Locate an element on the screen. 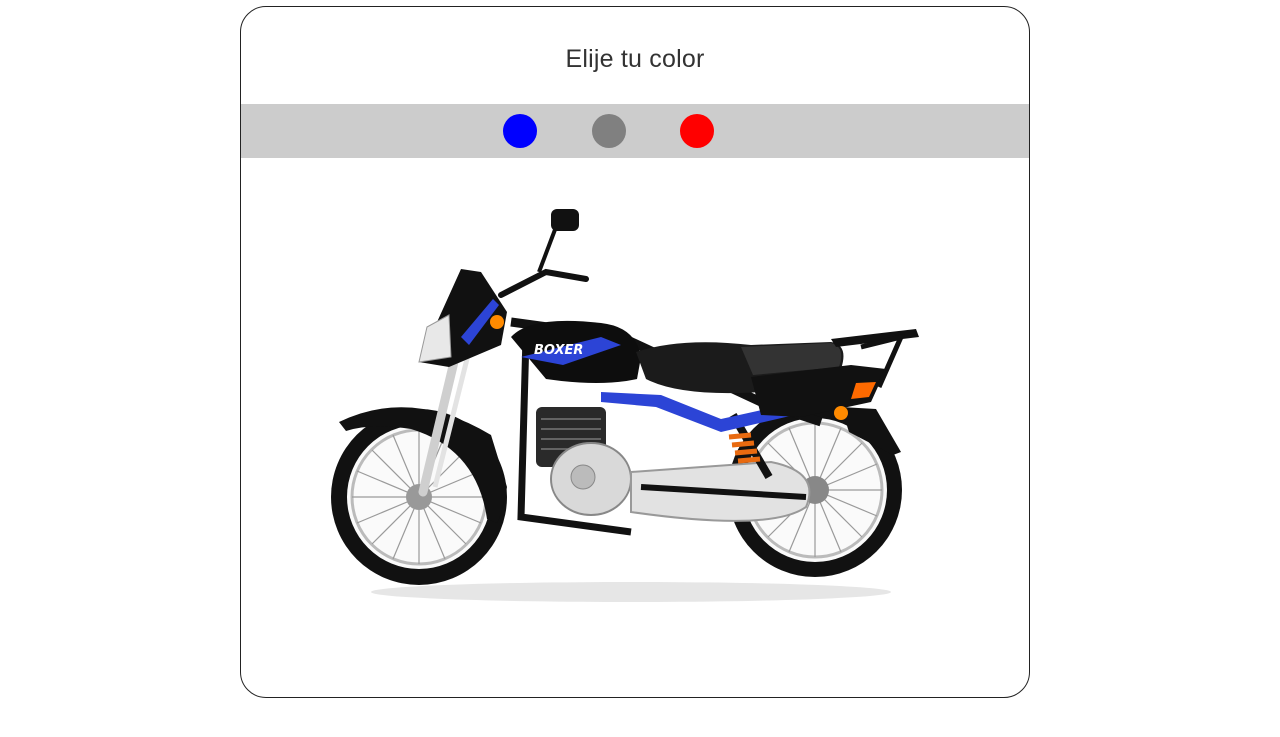 The image size is (1280, 737). swatch-blue-button is located at coordinates (520, 131).